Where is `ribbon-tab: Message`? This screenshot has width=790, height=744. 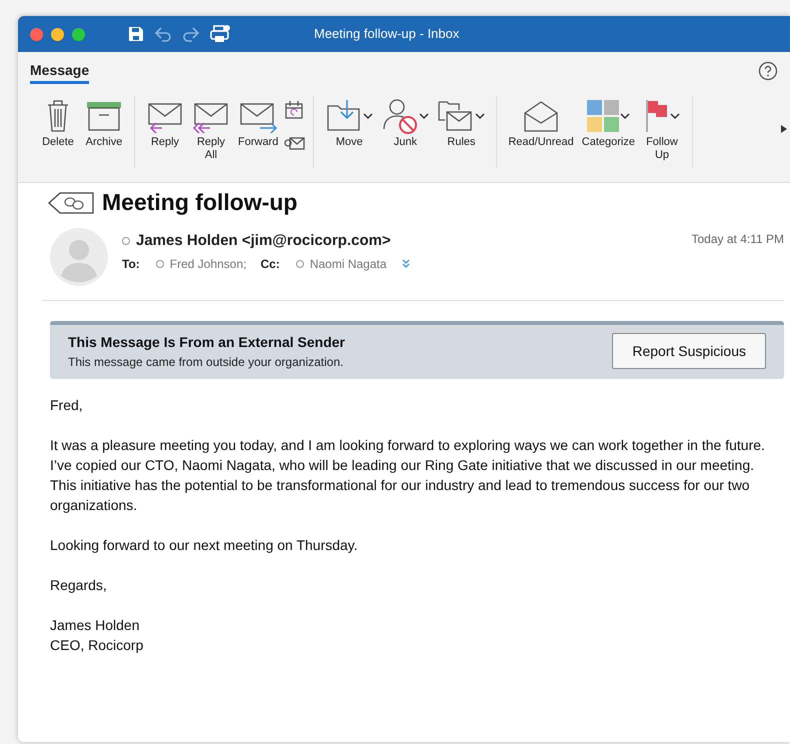 ribbon-tab: Message is located at coordinates (60, 71).